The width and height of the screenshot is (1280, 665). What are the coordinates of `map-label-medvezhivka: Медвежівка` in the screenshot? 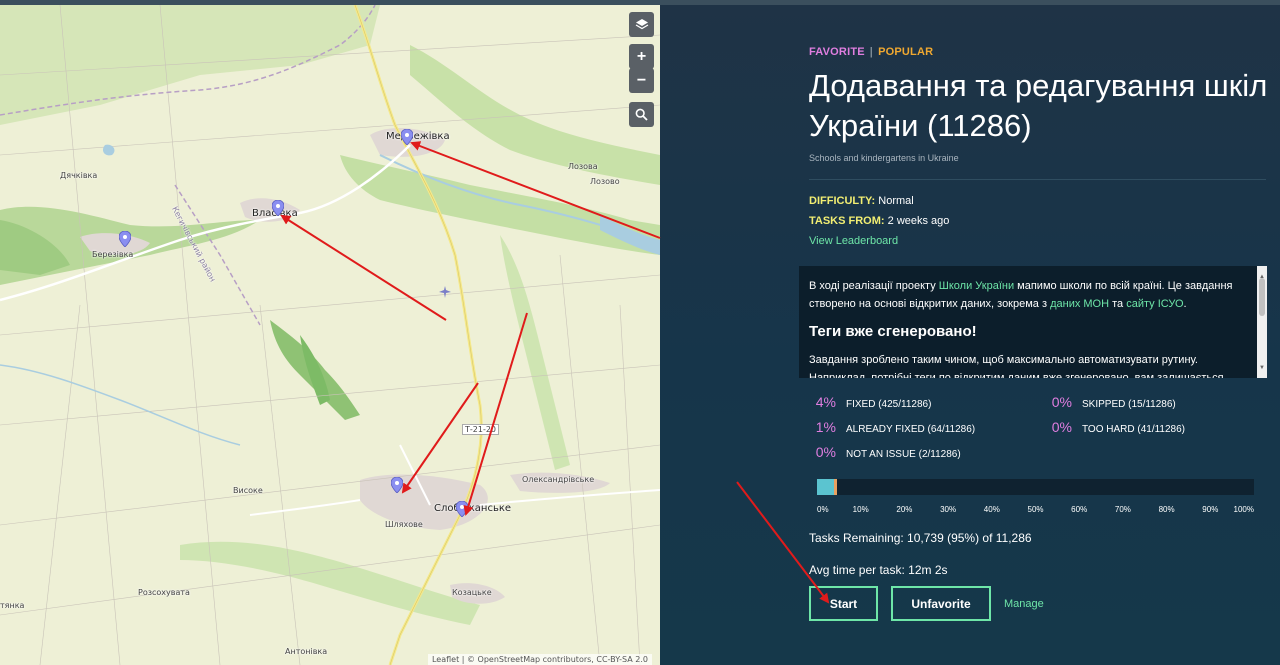 It's located at (418, 136).